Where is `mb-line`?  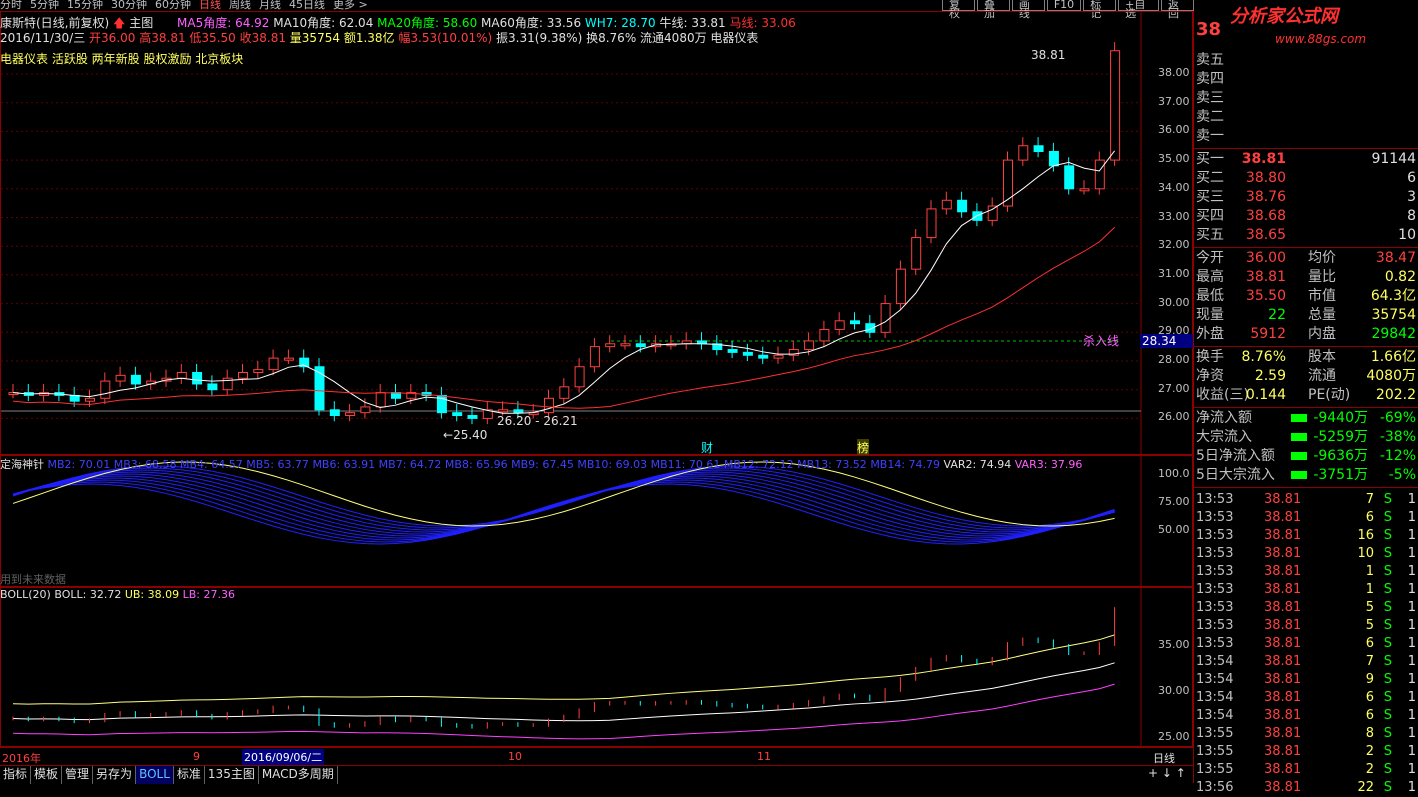 mb-line is located at coordinates (563, 498).